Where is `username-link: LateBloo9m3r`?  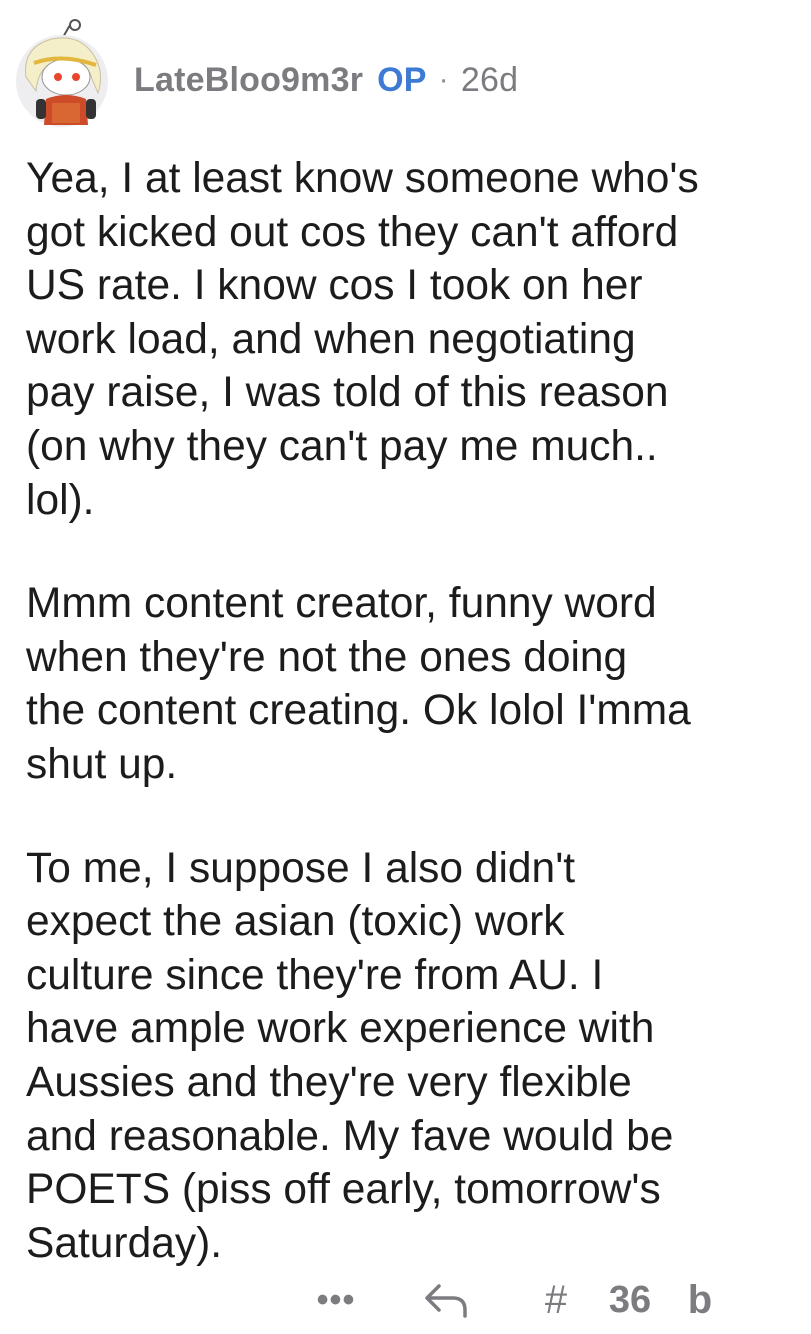 username-link: LateBloo9m3r is located at coordinates (248, 80).